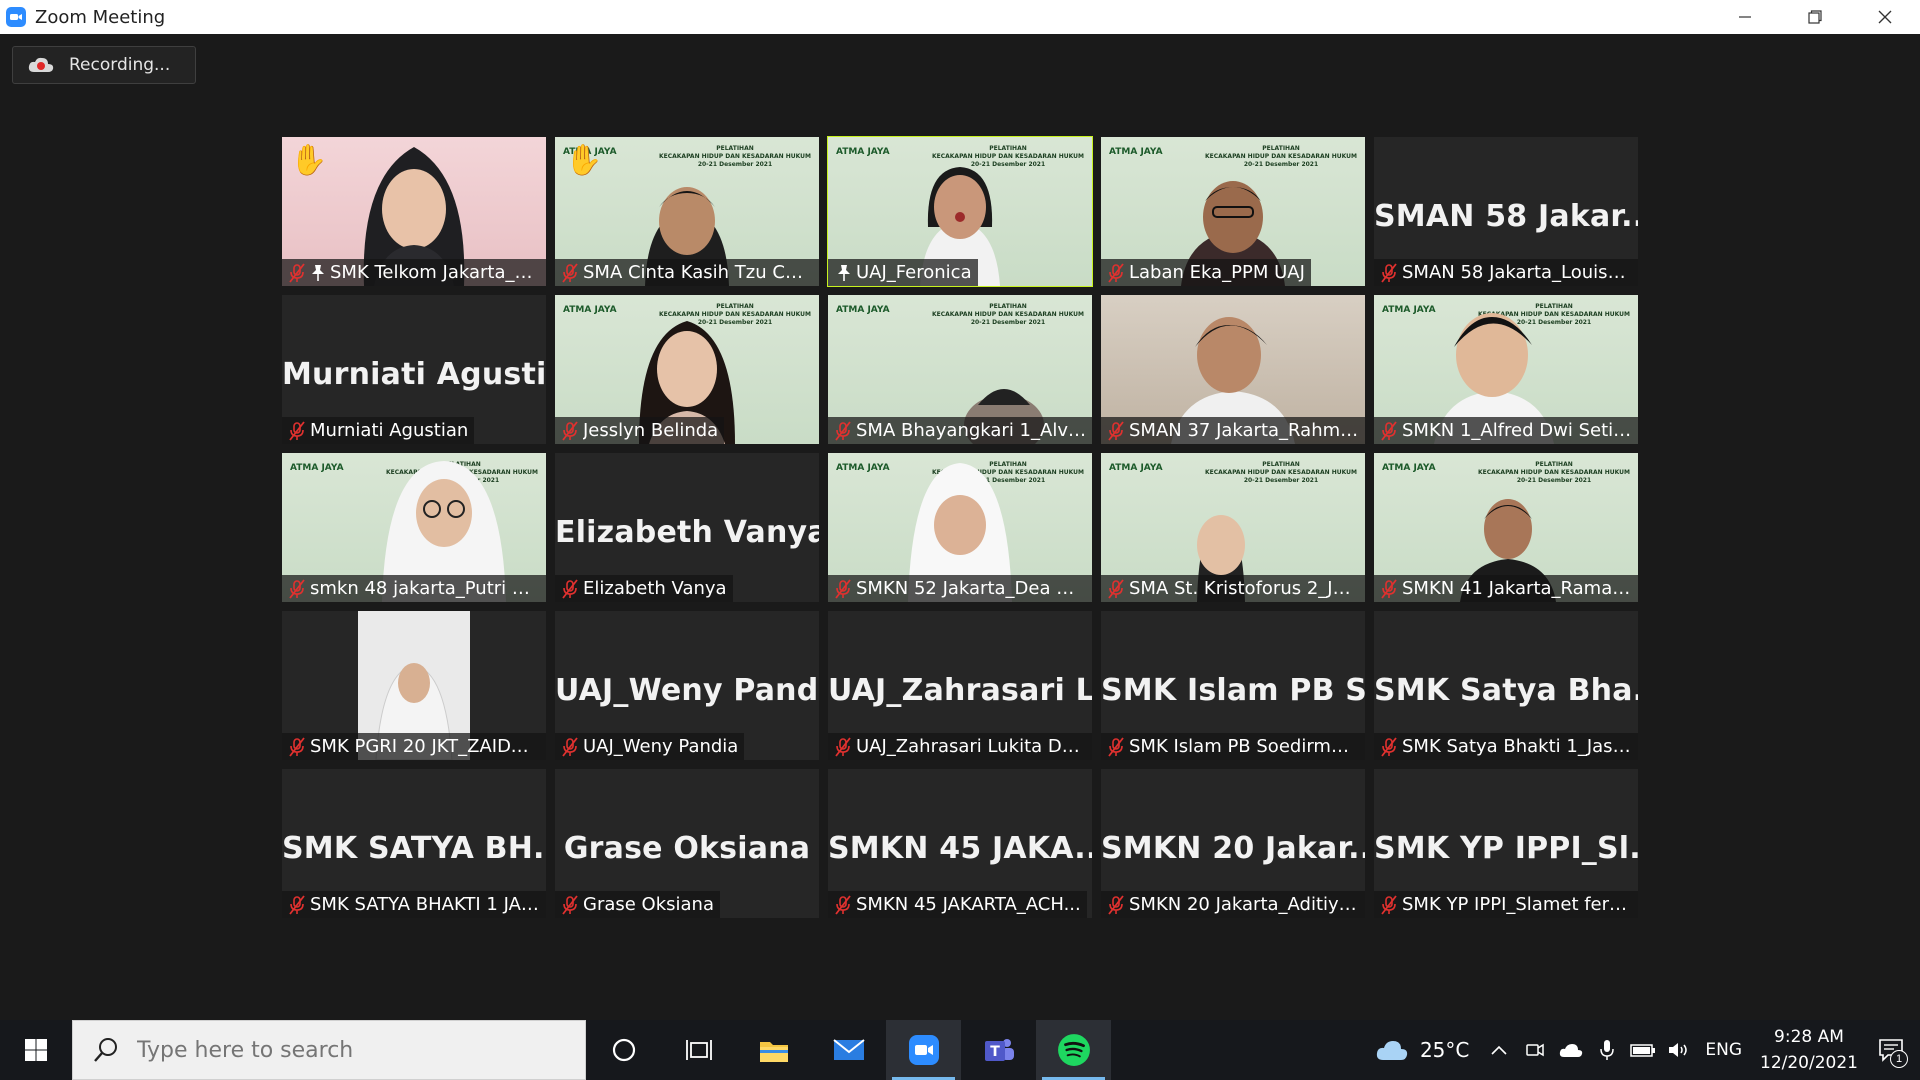 The width and height of the screenshot is (1920, 1080). I want to click on participant-name-placeholder: UAJ_Weny Pandia, so click(687, 690).